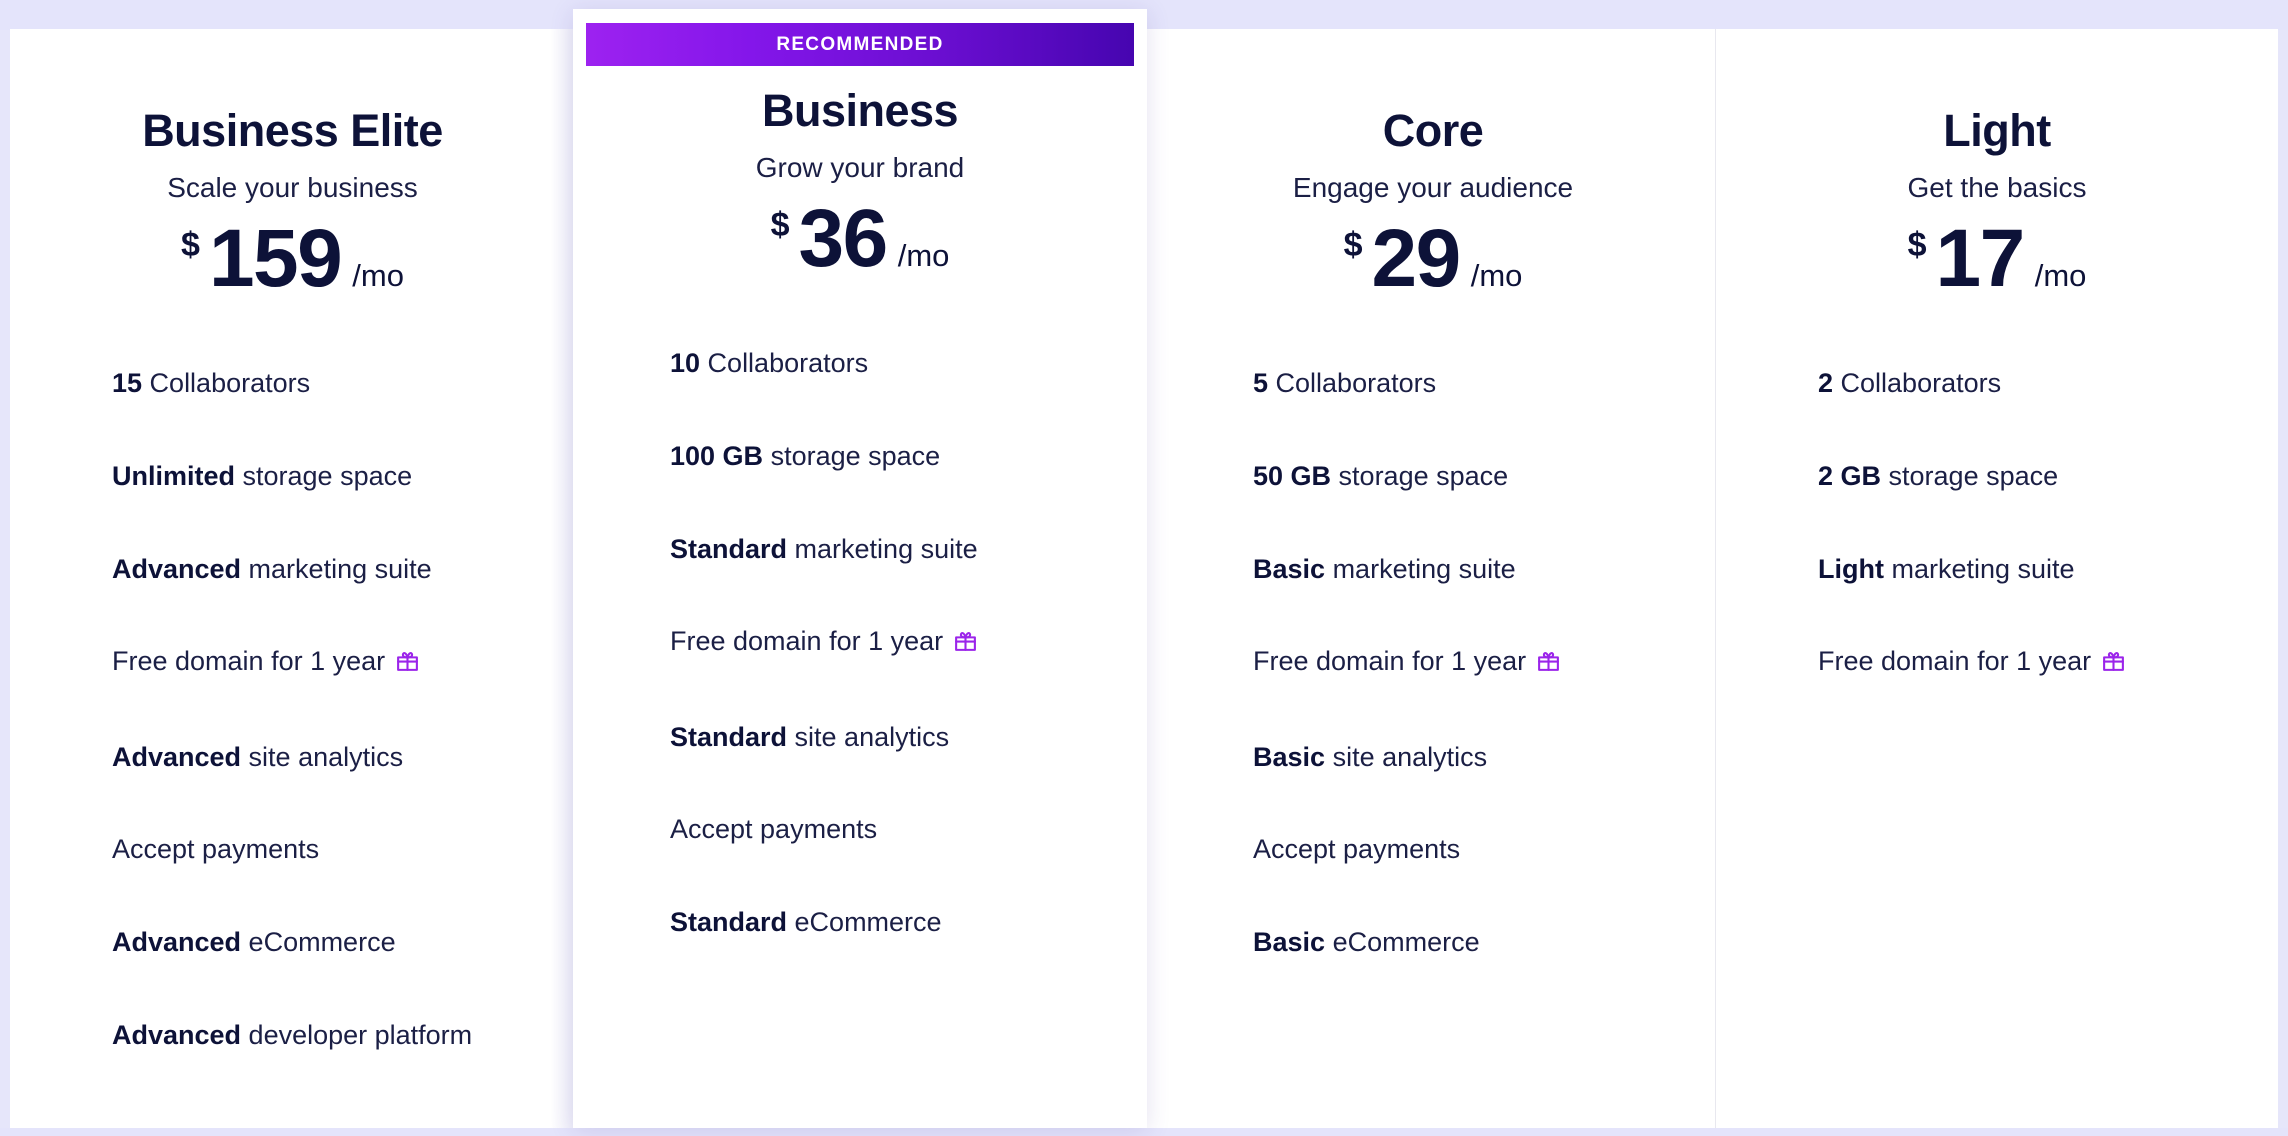 The height and width of the screenshot is (1136, 2288). I want to click on feature-text: developer platform, so click(357, 1034).